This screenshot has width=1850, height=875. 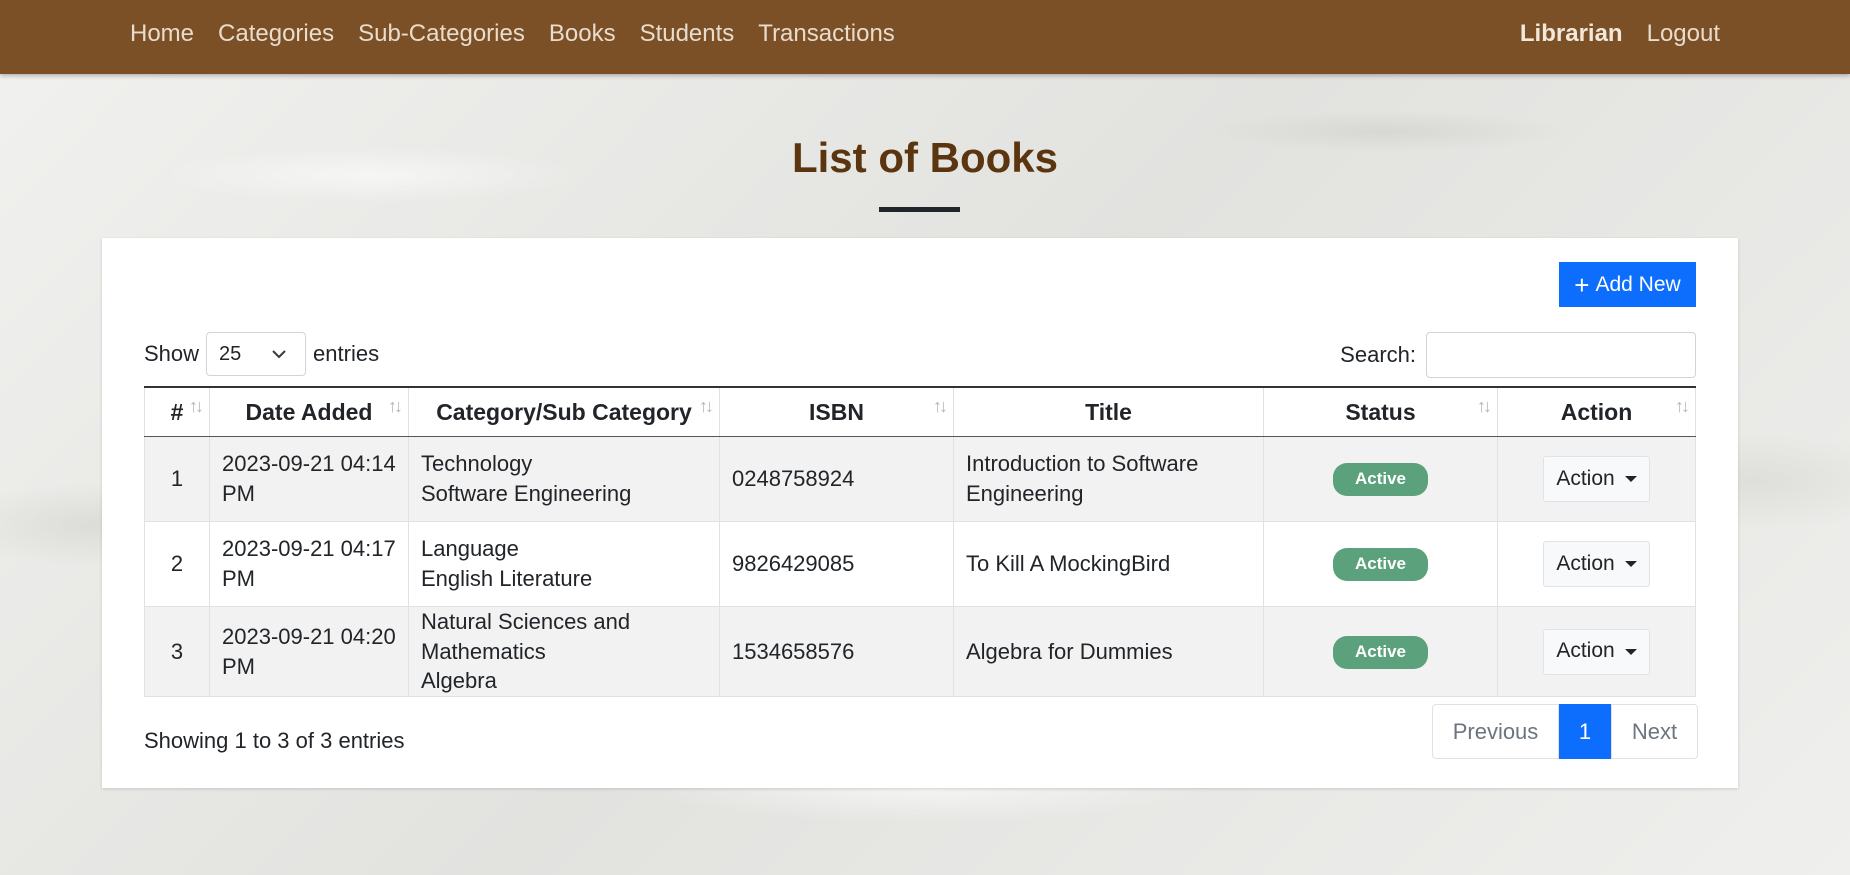 What do you see at coordinates (276, 34) in the screenshot?
I see `nav-categories: Categories` at bounding box center [276, 34].